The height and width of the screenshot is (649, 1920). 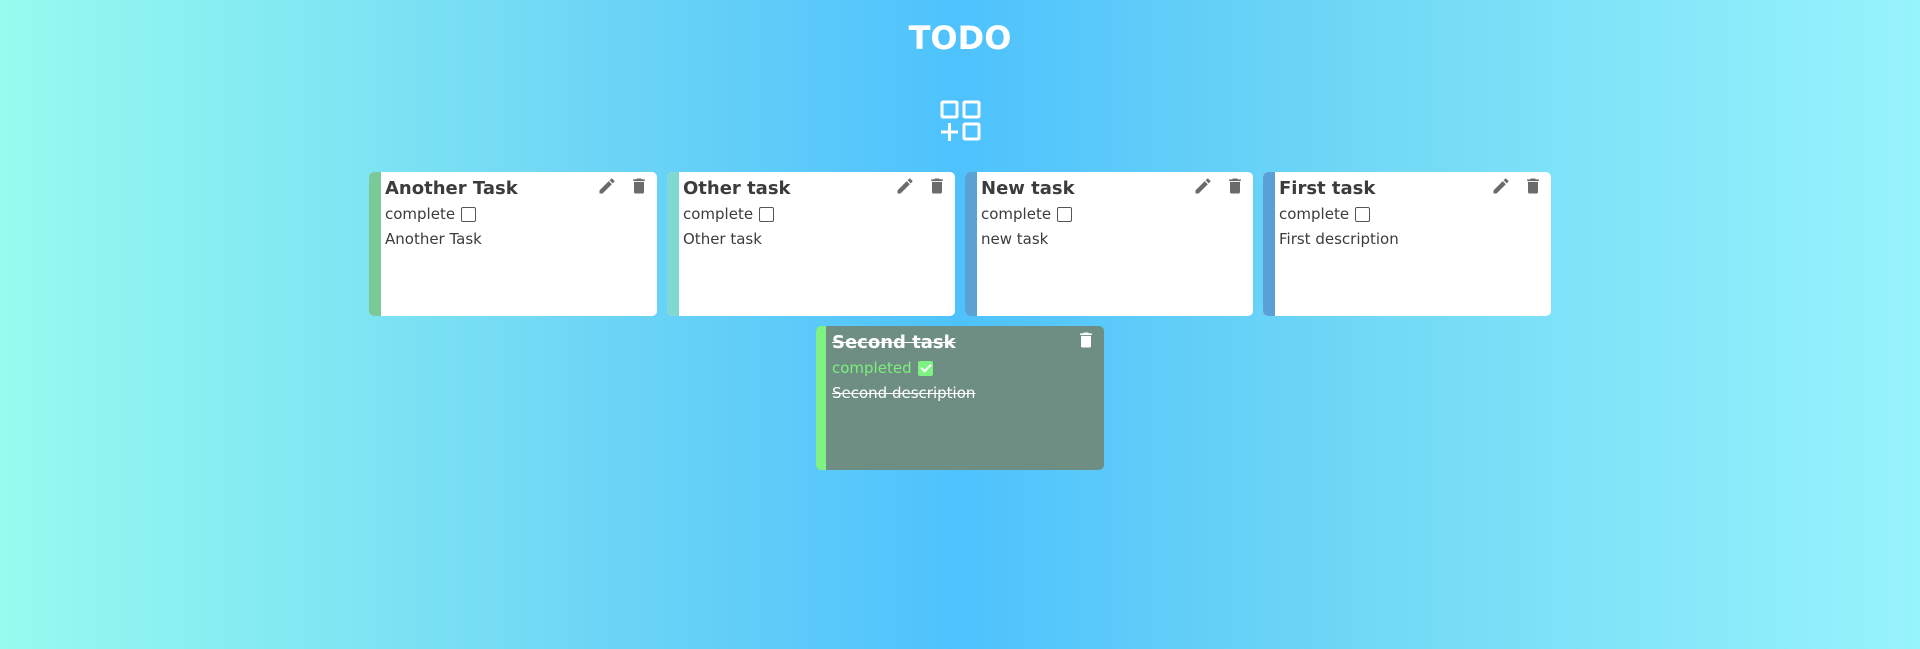 What do you see at coordinates (1339, 239) in the screenshot?
I see `task-description: First description` at bounding box center [1339, 239].